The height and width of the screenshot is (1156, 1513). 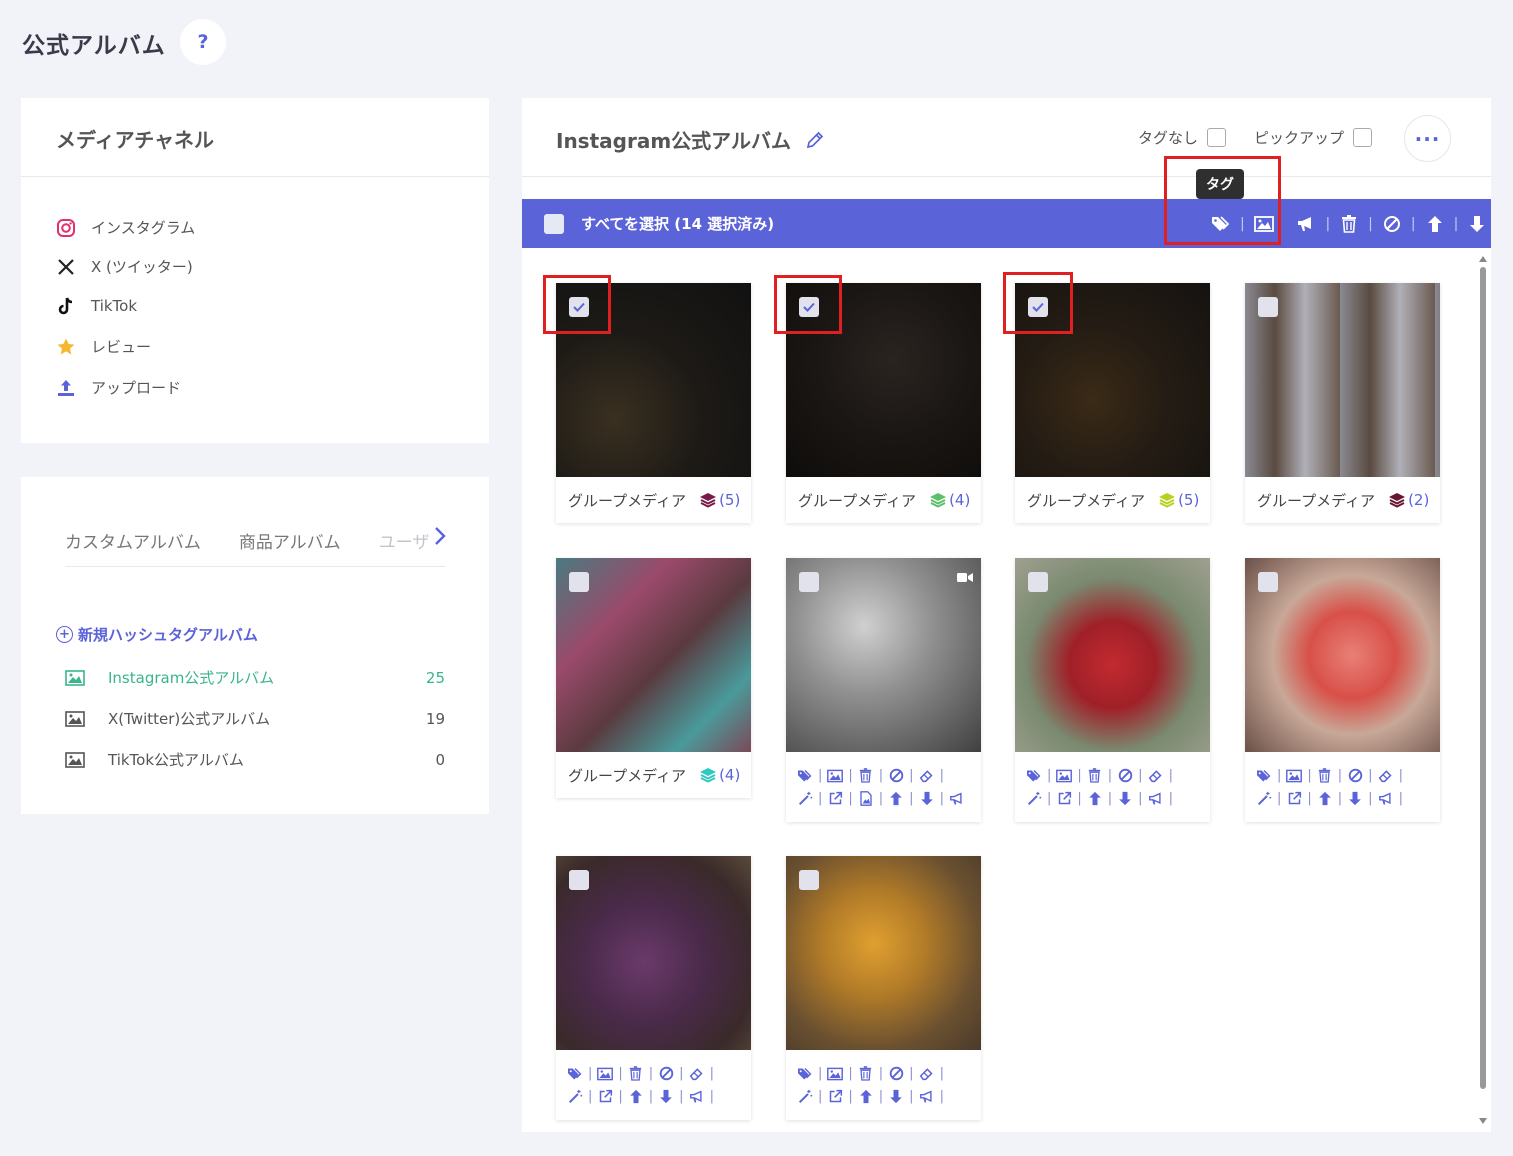 I want to click on filter-pickup-checkbox, so click(x=1363, y=137).